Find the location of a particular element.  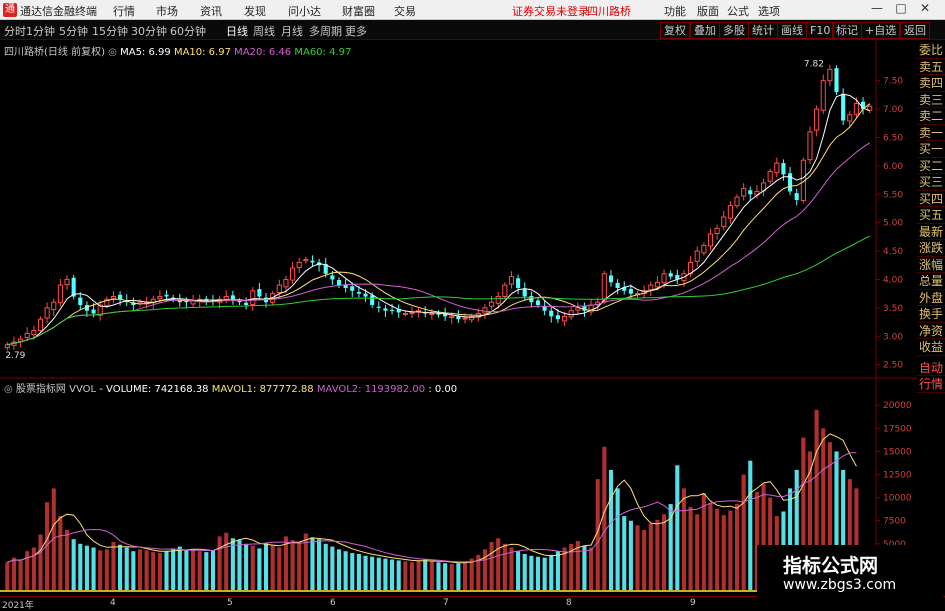

side-item-total-volume: 总量 is located at coordinates (931, 281).